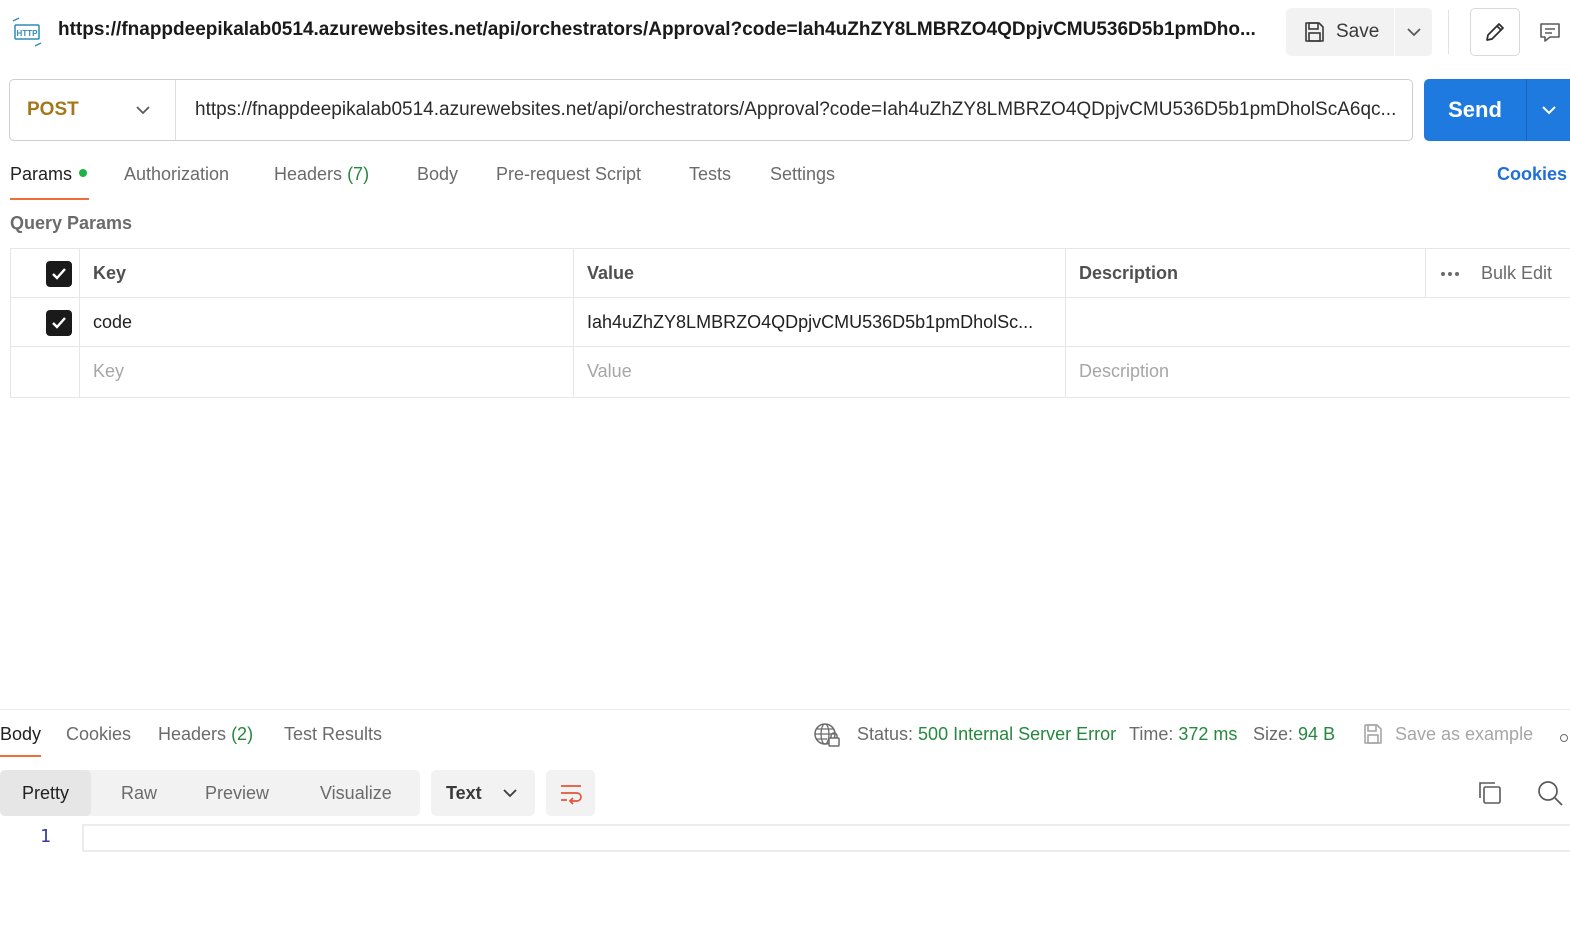  Describe the element at coordinates (826, 838) in the screenshot. I see `response-body-editor` at that location.